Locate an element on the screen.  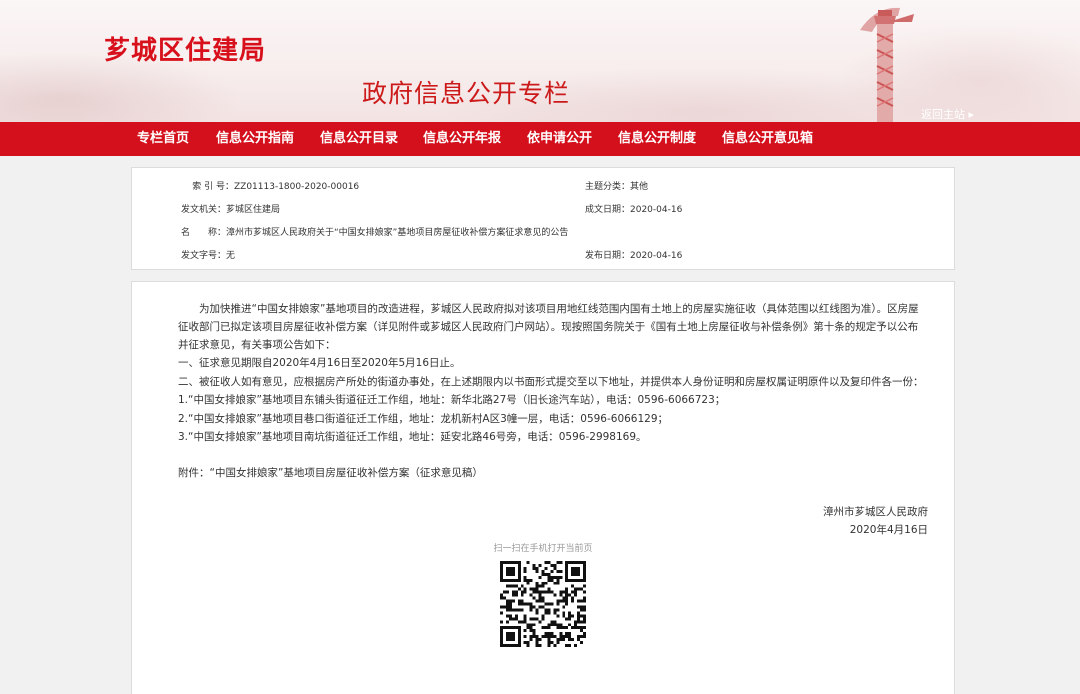
meta-index-label: 索 引 号： is located at coordinates (213, 187).